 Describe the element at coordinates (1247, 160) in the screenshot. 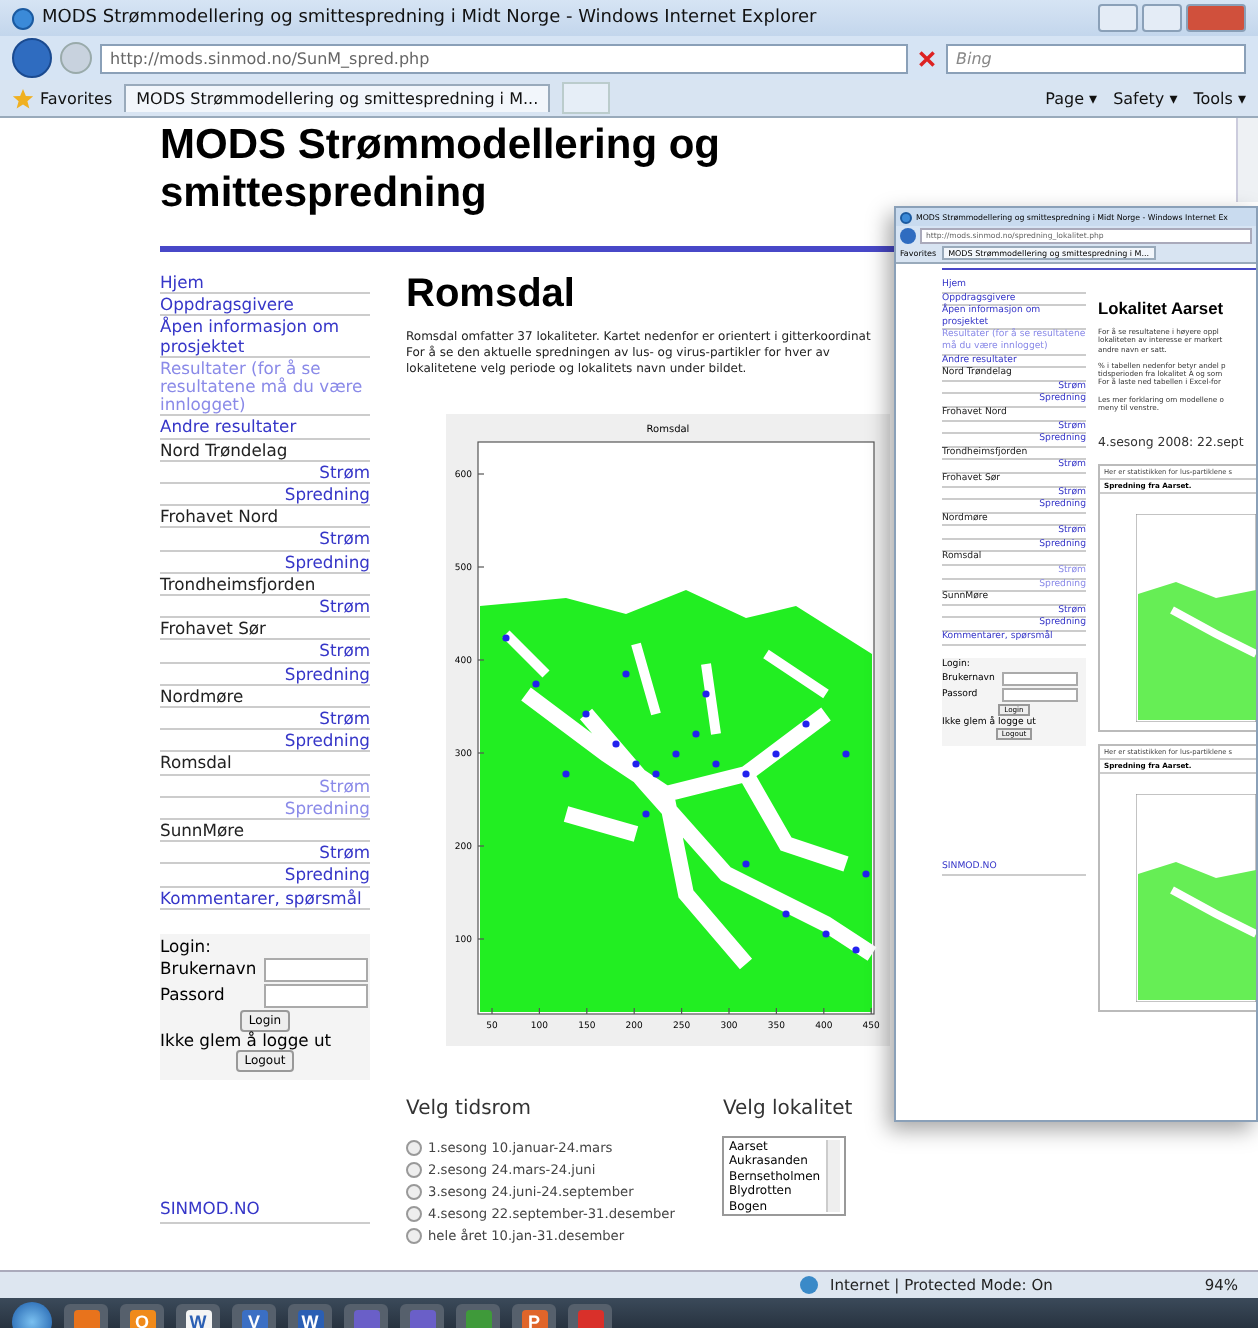

I see `scrollbar` at that location.